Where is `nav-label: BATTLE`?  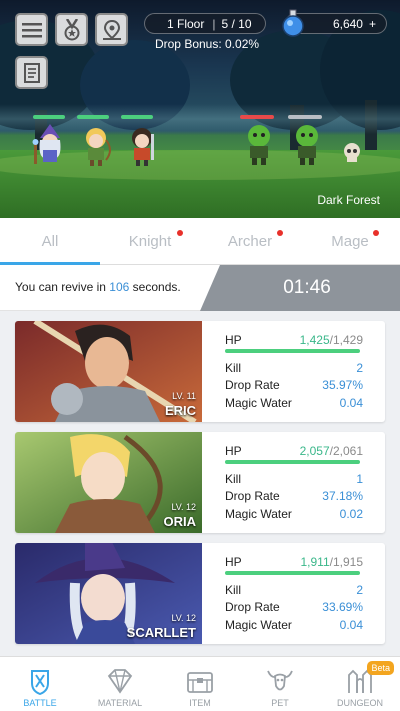 nav-label: BATTLE is located at coordinates (40, 703).